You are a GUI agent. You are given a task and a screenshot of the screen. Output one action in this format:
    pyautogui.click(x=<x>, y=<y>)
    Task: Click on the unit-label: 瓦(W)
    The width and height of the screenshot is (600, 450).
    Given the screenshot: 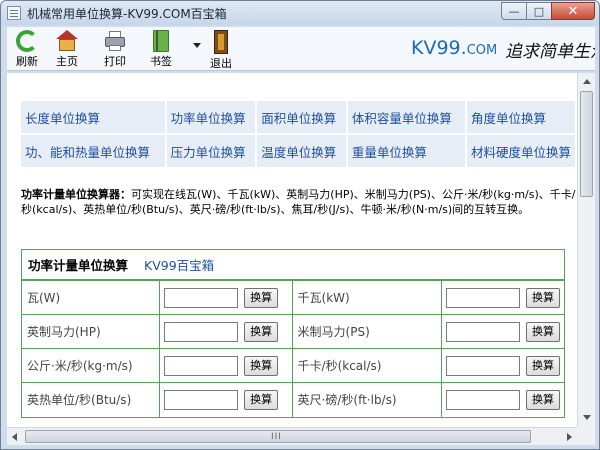 What is the action you would take?
    pyautogui.click(x=91, y=297)
    